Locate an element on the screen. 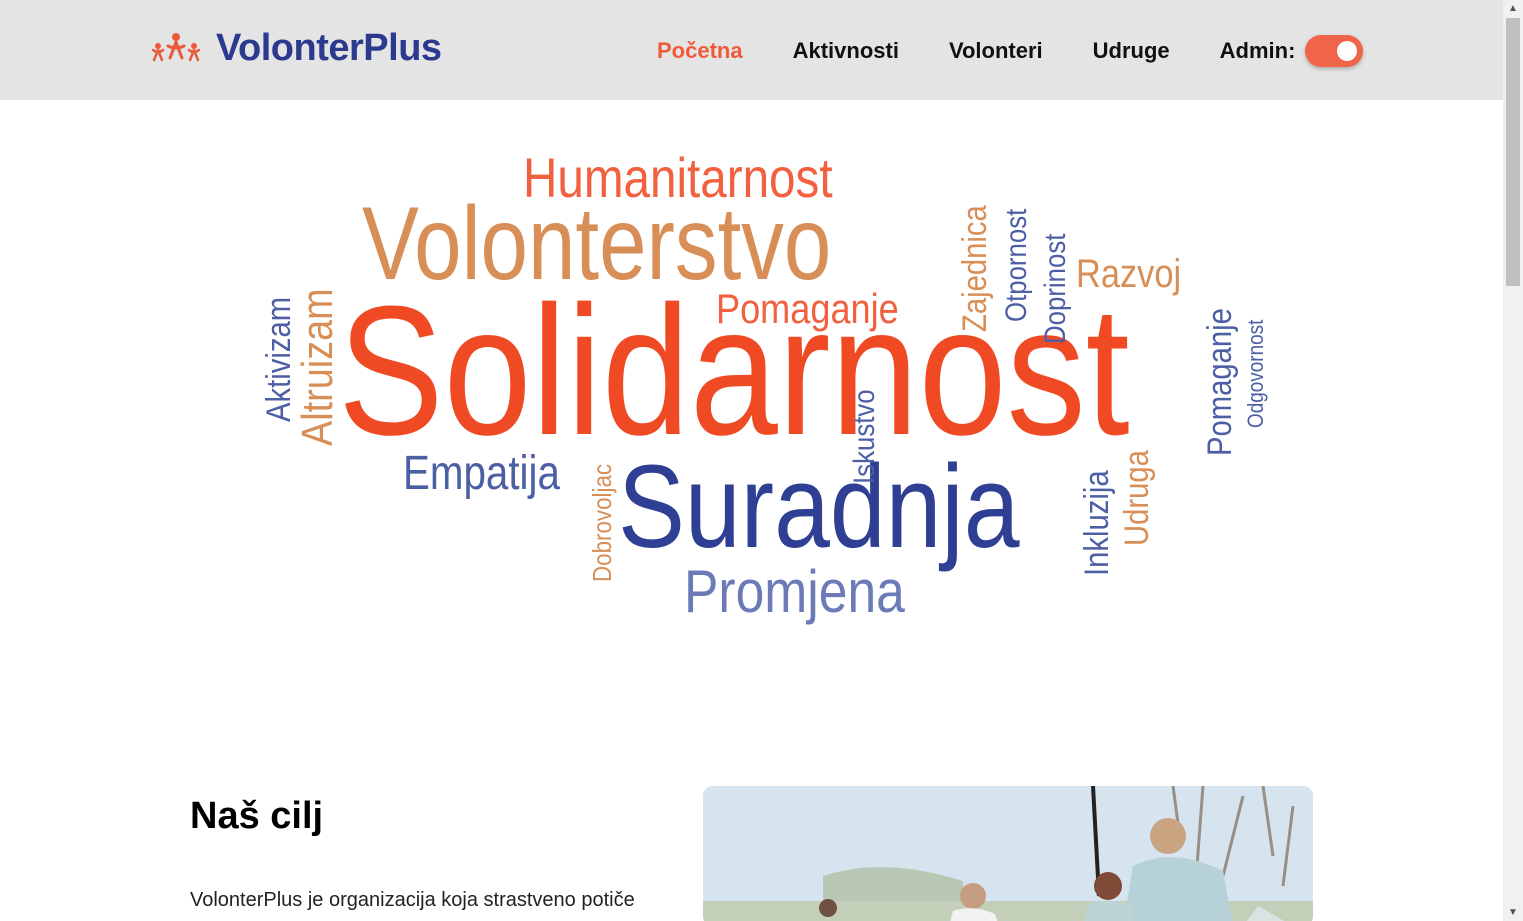 This screenshot has width=1523, height=921. word-promjena: Promjena is located at coordinates (794, 591).